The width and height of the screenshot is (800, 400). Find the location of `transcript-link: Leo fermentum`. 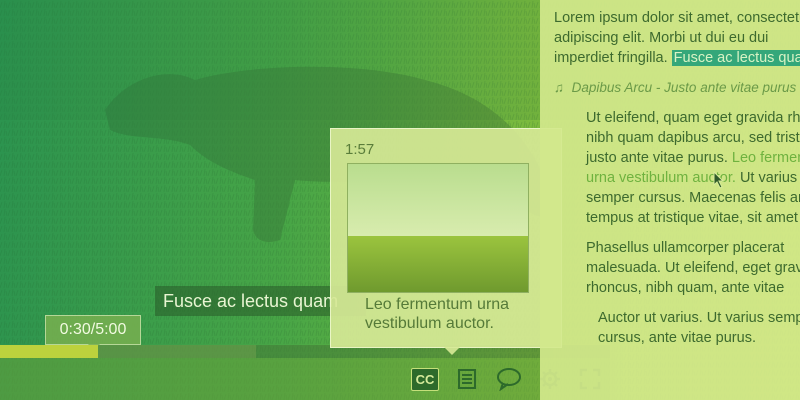

transcript-link: Leo fermentum is located at coordinates (766, 158).